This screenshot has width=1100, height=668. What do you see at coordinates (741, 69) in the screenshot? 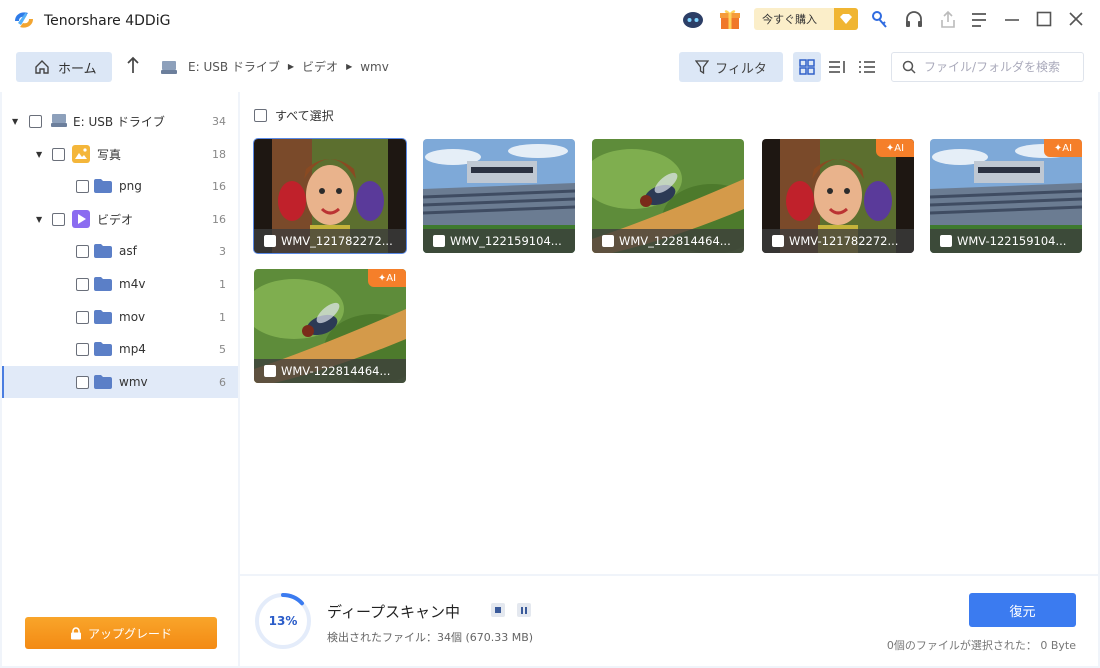
I see `filter-label: フィルタ` at bounding box center [741, 69].